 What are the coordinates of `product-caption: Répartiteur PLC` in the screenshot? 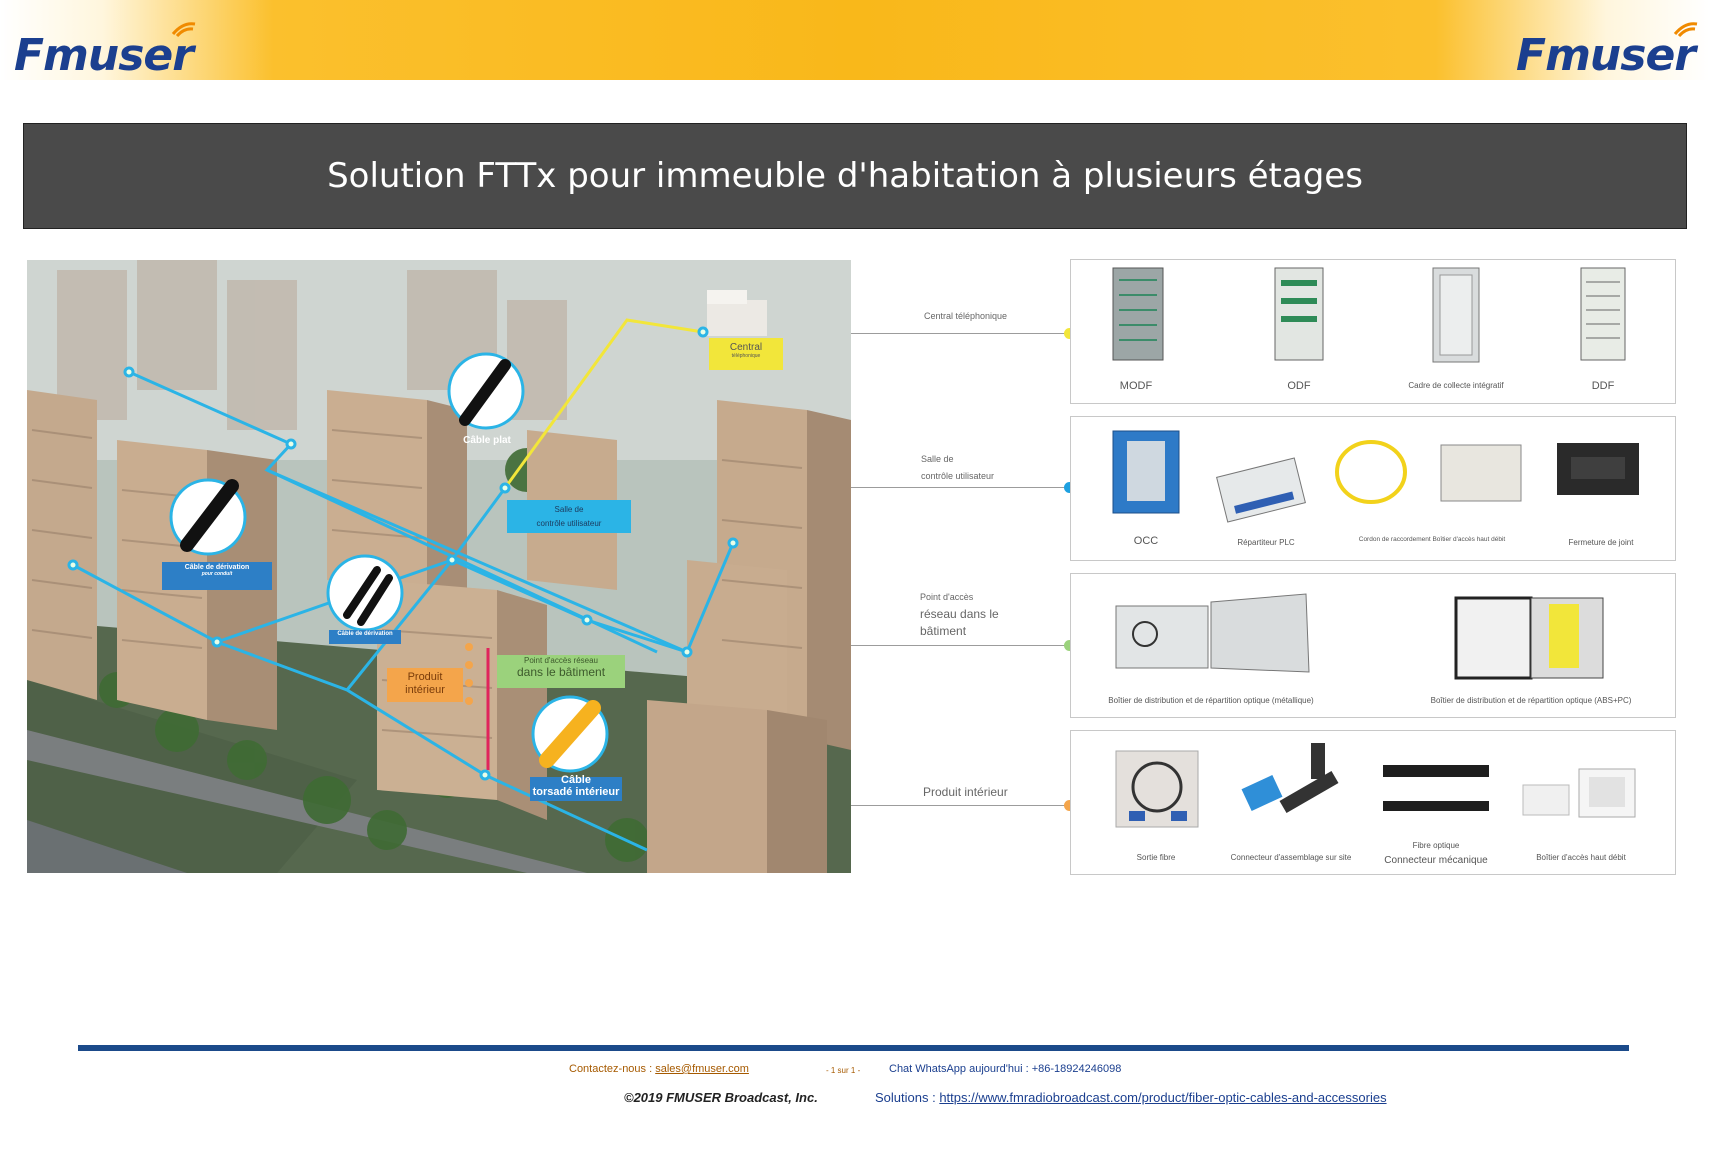 It's located at (1266, 542).